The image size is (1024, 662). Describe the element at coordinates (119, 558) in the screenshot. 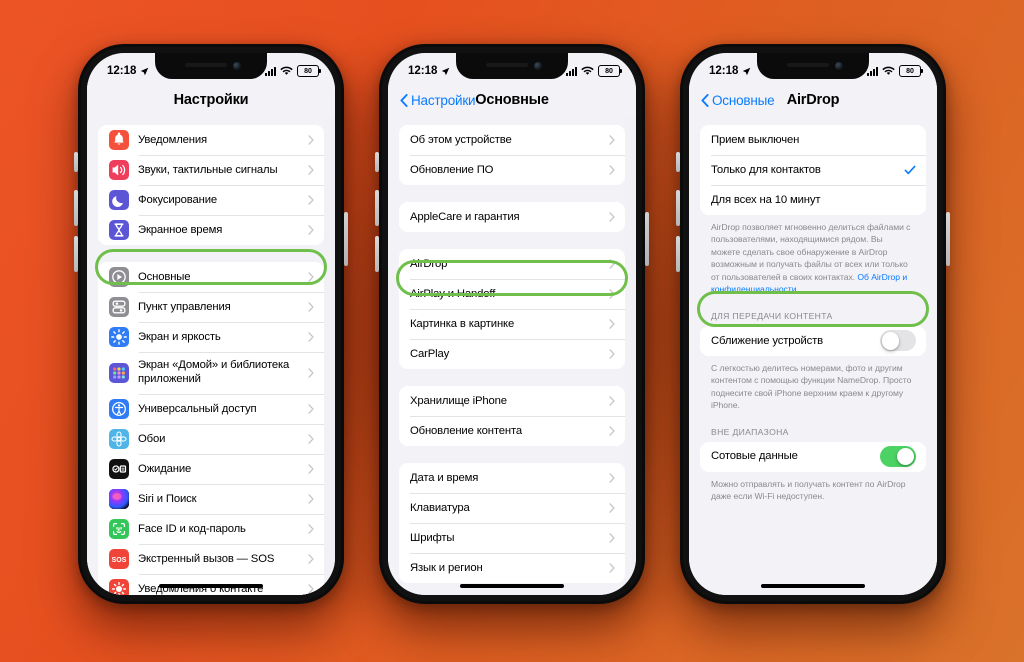

I see `sos-icon: SOS` at that location.